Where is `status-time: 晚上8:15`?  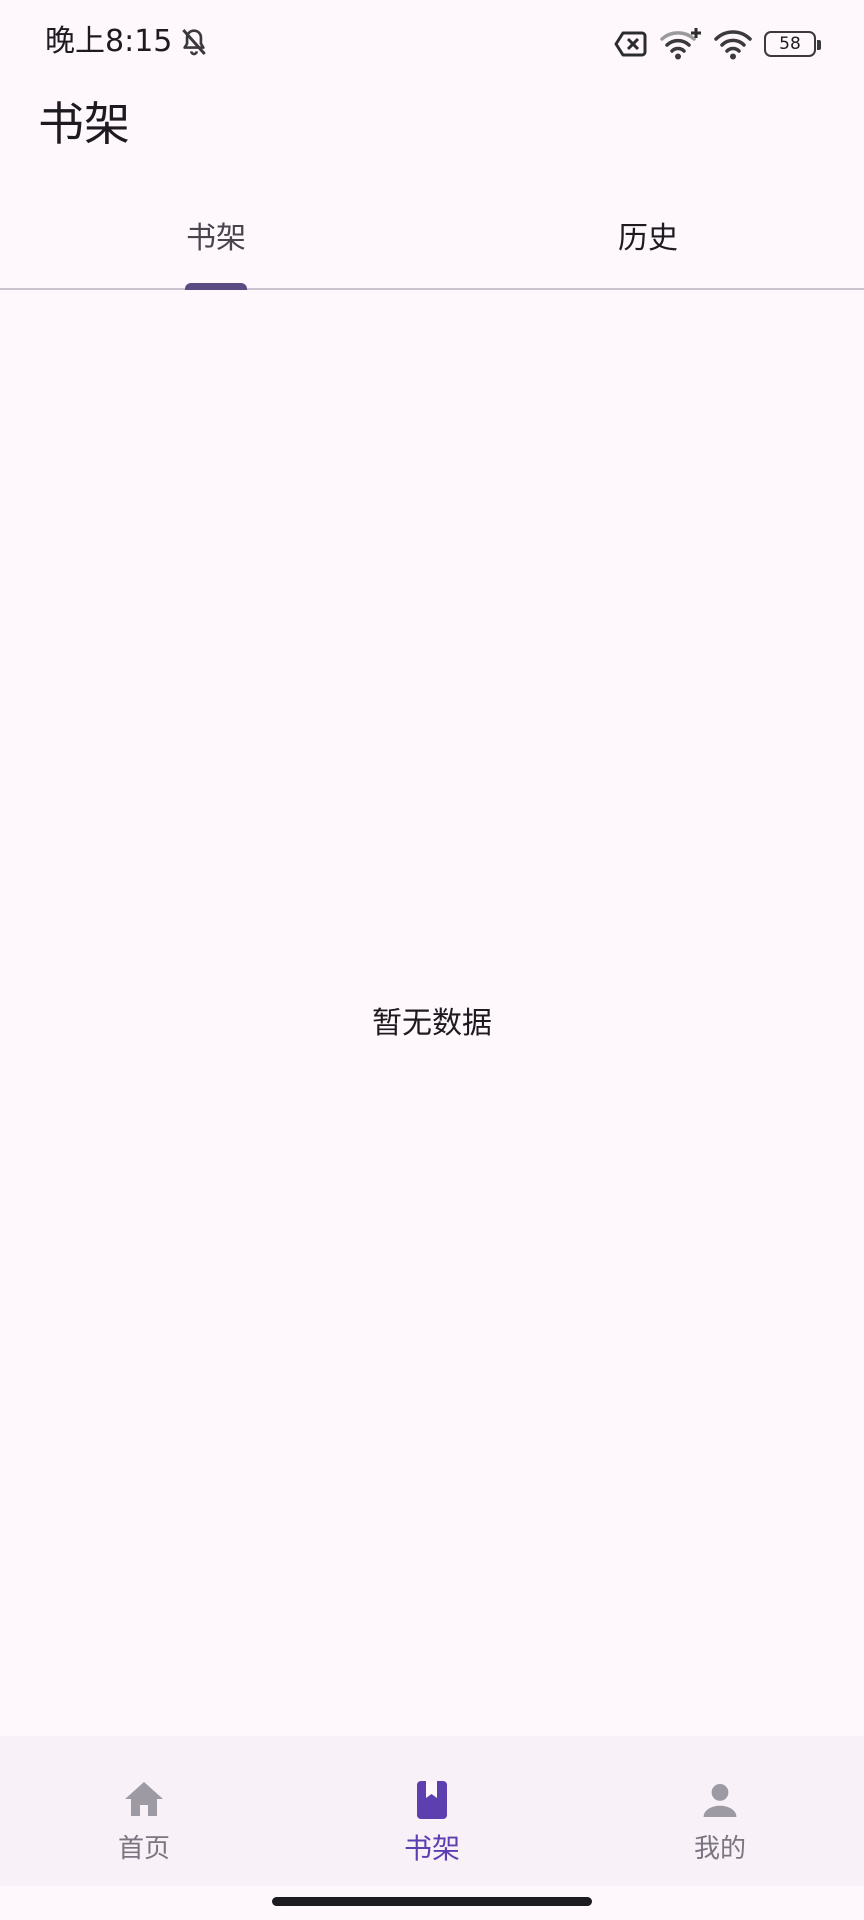
status-time: 晚上8:15 is located at coordinates (127, 42).